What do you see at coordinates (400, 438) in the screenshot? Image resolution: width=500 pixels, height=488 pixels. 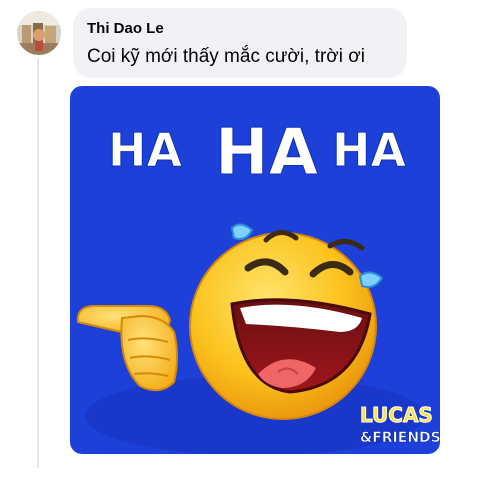 I see `logo-line-2: &FRIENDS` at bounding box center [400, 438].